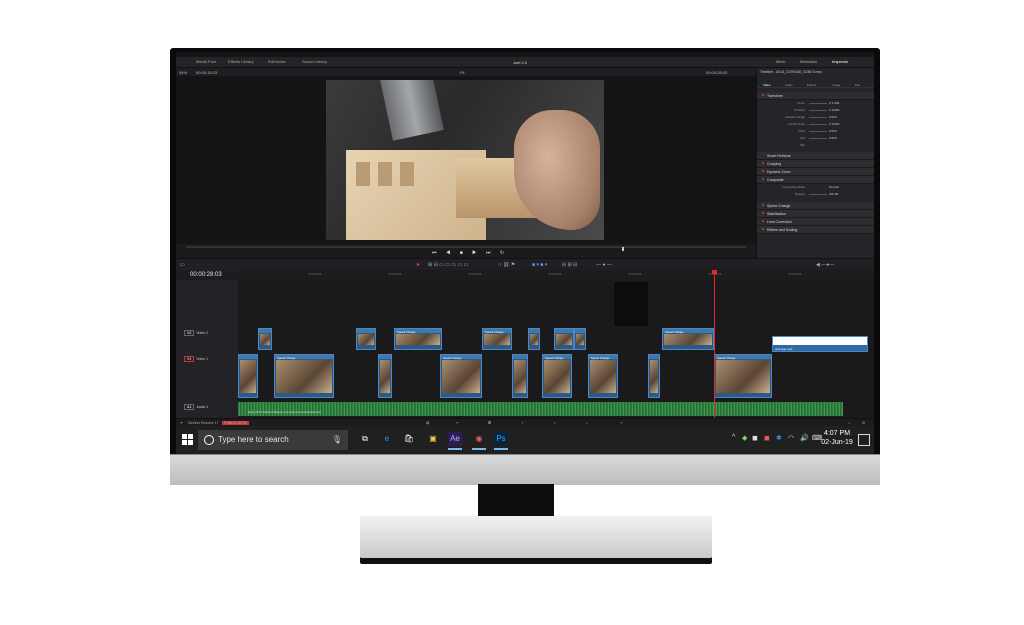 The height and width of the screenshot is (625, 1024). I want to click on row-zoom: Zoom X 1.000, so click(815, 103).